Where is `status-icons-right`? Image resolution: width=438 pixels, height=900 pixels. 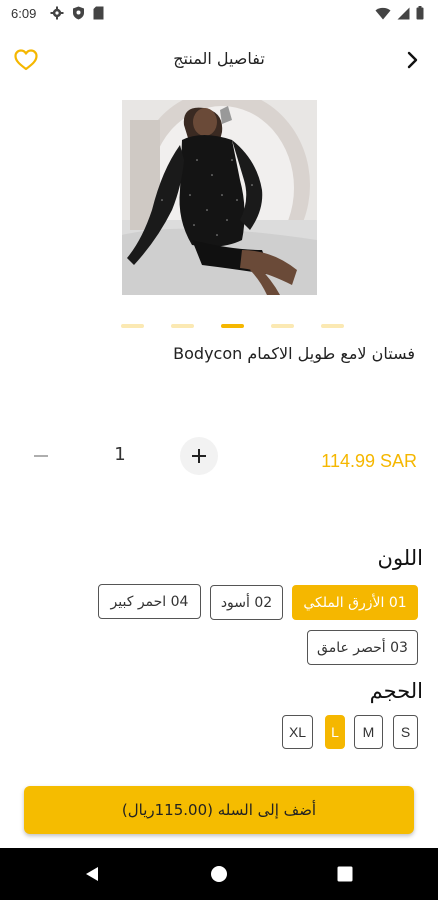 status-icons-right is located at coordinates (399, 14).